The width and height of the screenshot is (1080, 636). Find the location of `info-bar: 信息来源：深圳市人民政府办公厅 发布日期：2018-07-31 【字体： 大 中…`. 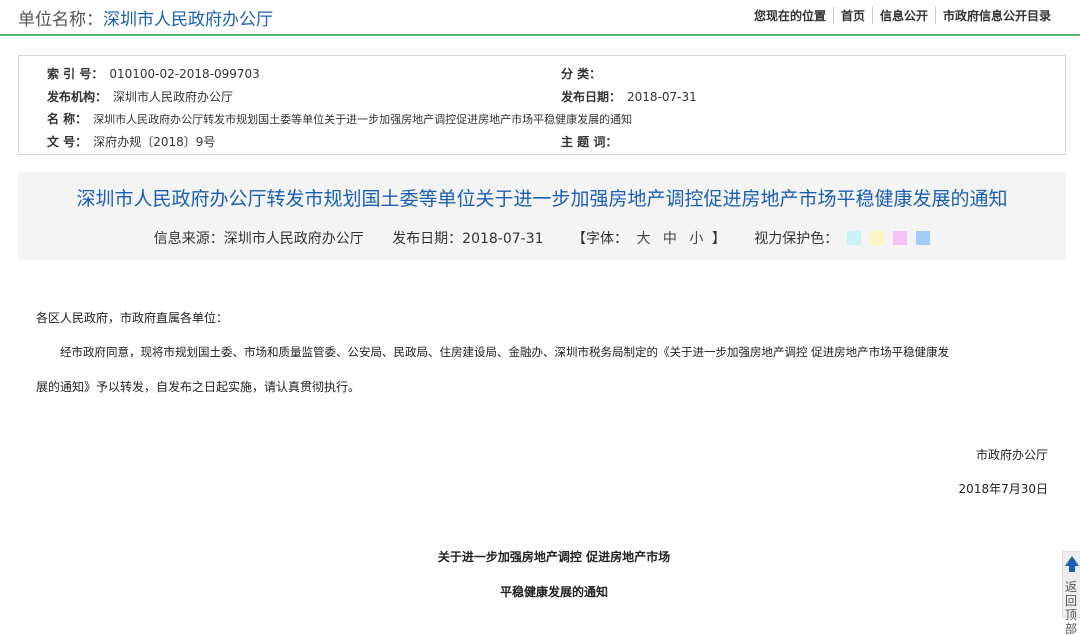

info-bar: 信息来源：深圳市人民政府办公厅 发布日期：2018-07-31 【字体： 大 中… is located at coordinates (542, 238).